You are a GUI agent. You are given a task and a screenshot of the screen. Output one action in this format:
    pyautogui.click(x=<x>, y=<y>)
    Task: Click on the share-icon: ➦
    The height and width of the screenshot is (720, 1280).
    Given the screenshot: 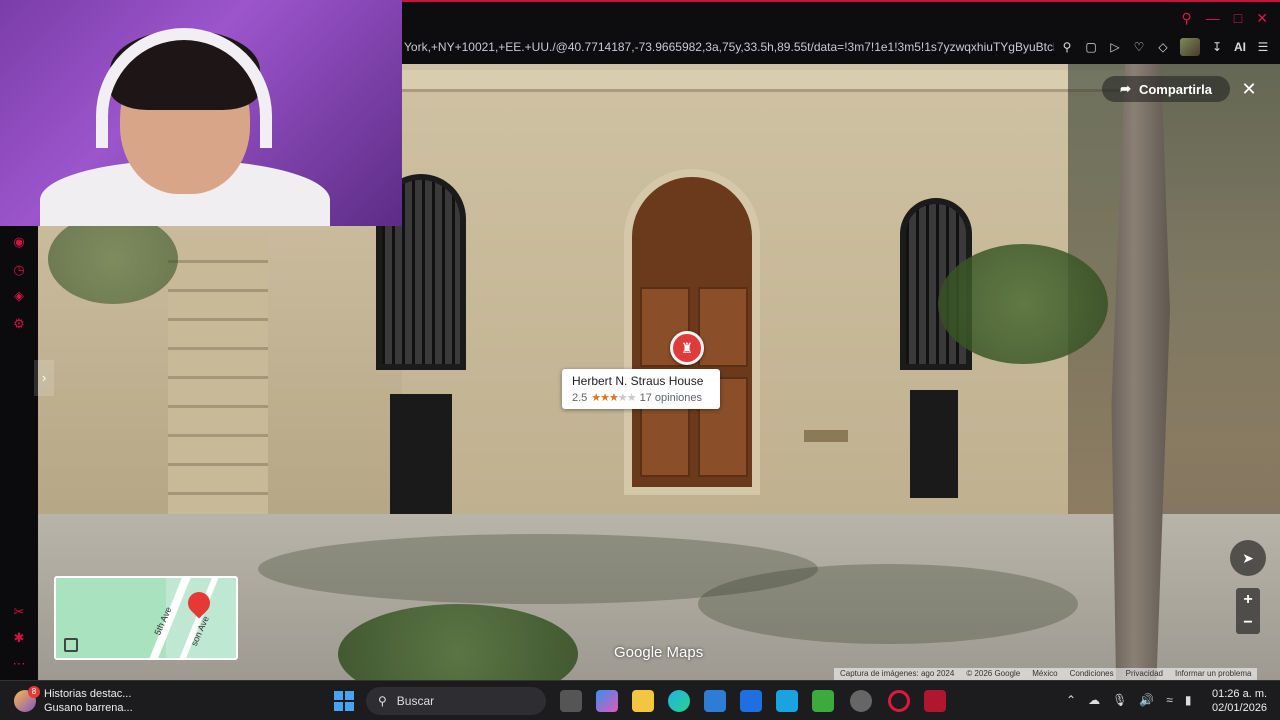 What is the action you would take?
    pyautogui.click(x=1125, y=88)
    